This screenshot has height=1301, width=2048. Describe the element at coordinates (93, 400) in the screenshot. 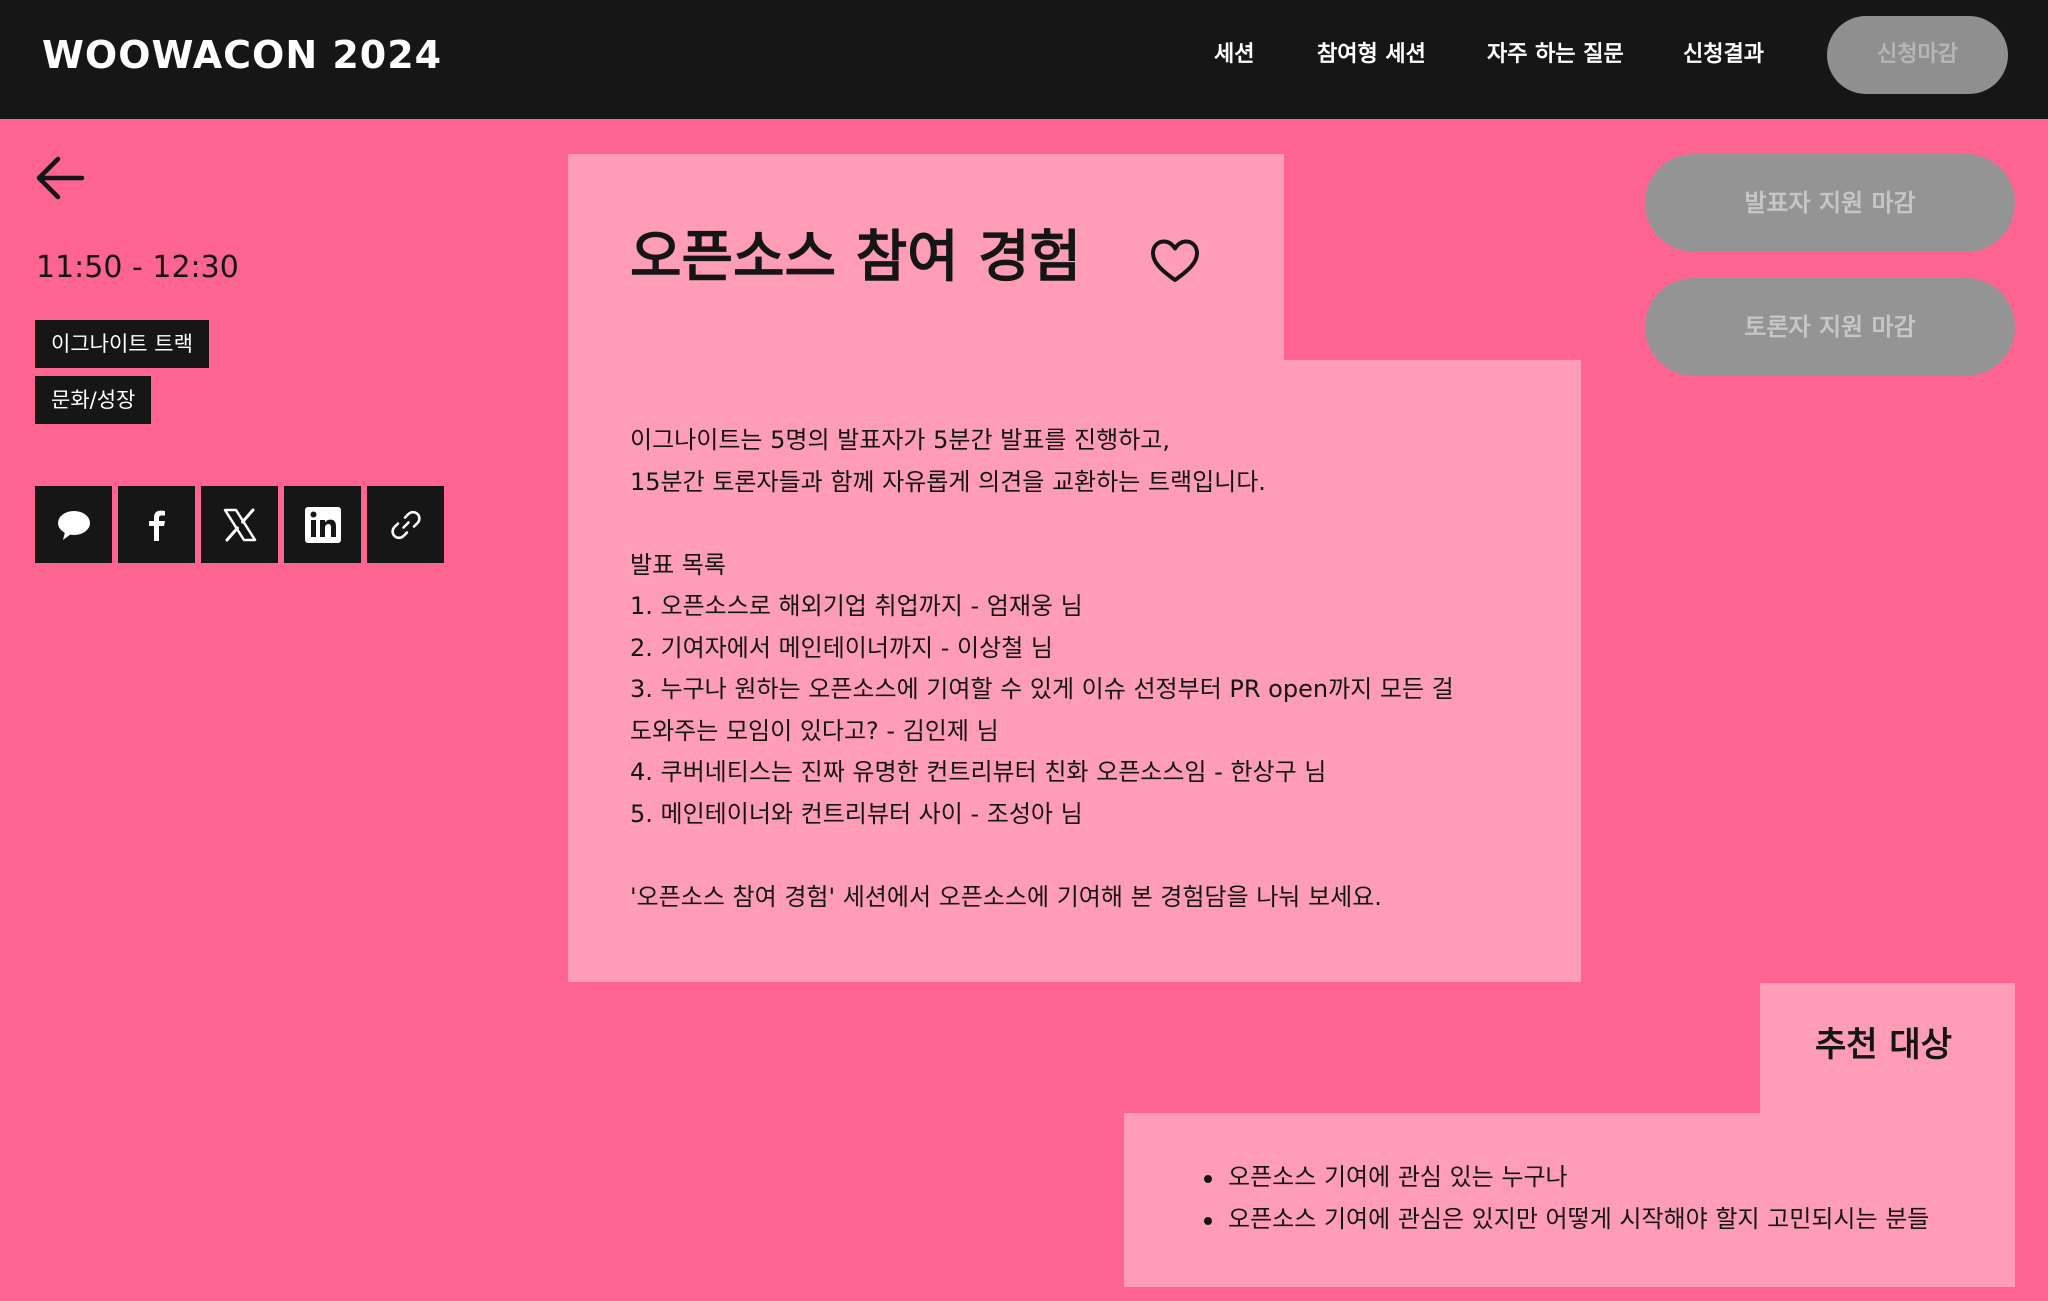

I see `tag-category: 문화/성장` at that location.